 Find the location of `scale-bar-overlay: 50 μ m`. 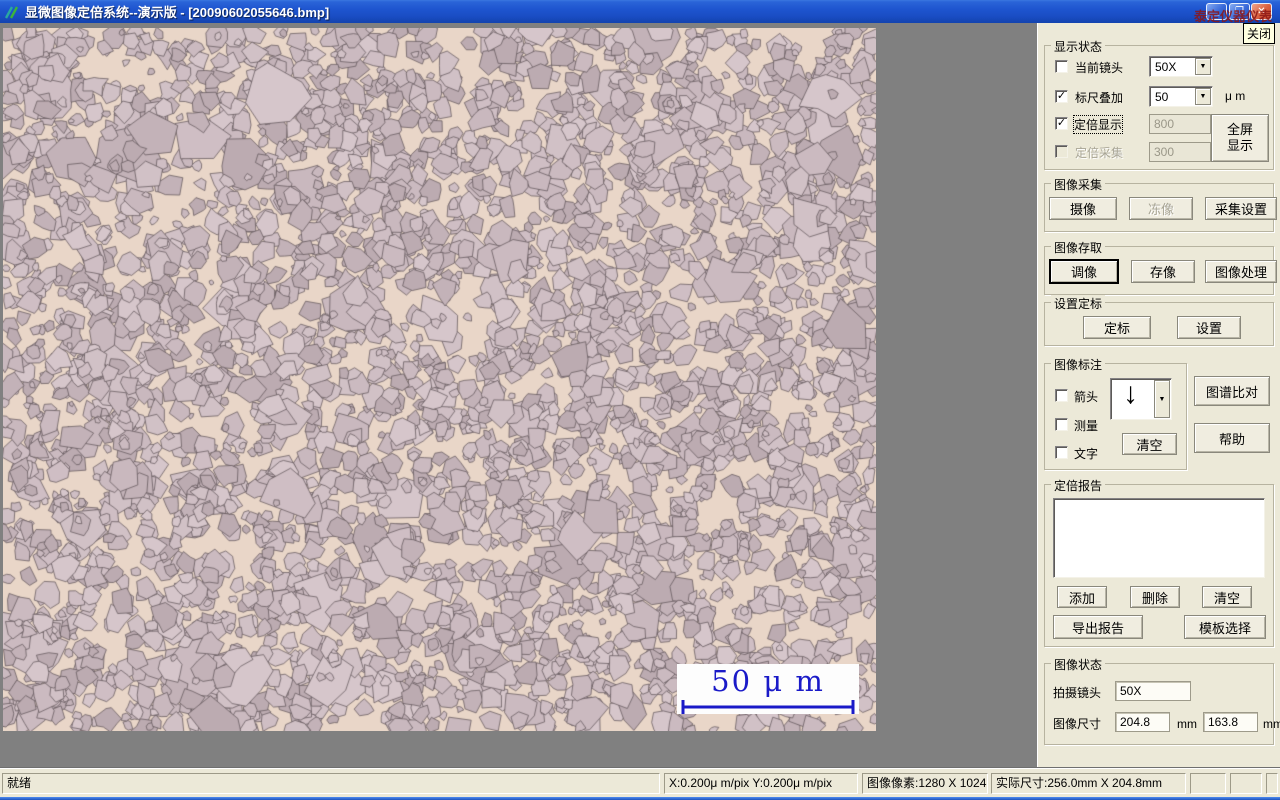

scale-bar-overlay: 50 μ m is located at coordinates (768, 689).